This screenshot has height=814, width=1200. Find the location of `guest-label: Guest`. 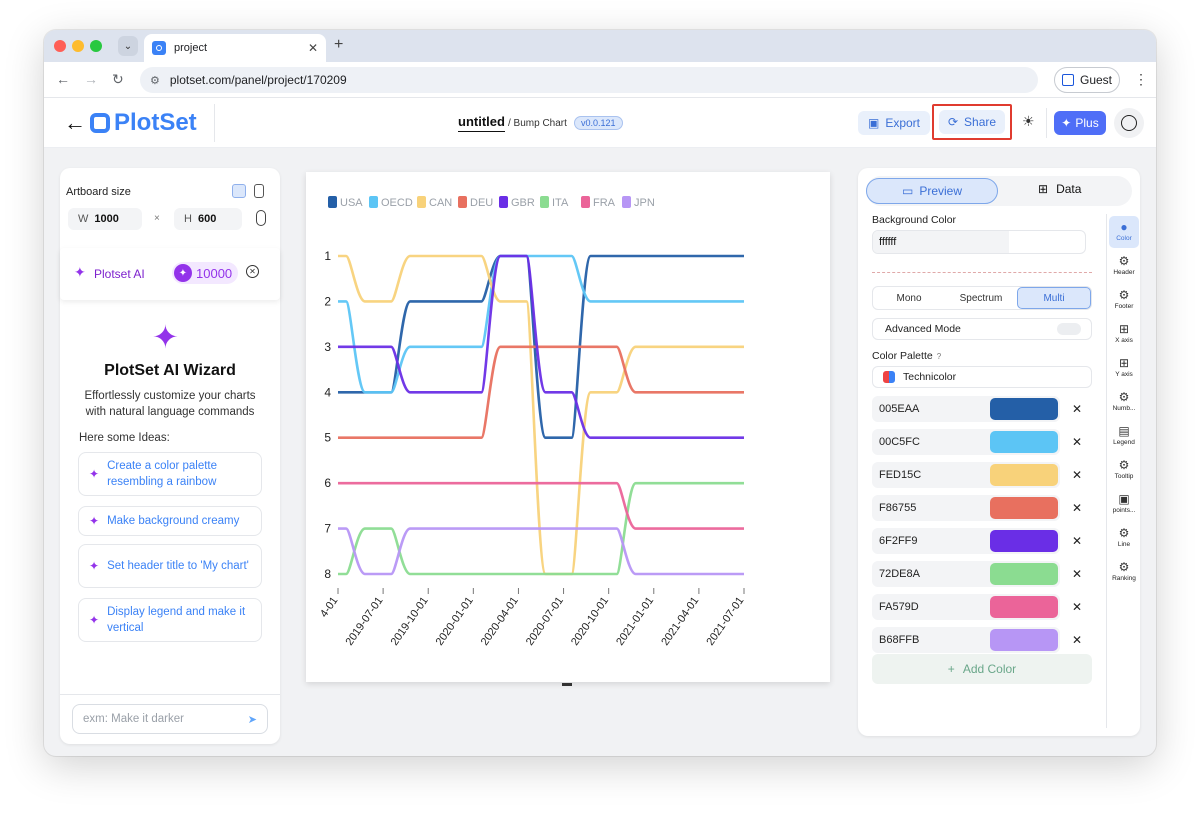

guest-label: Guest is located at coordinates (1095, 80).